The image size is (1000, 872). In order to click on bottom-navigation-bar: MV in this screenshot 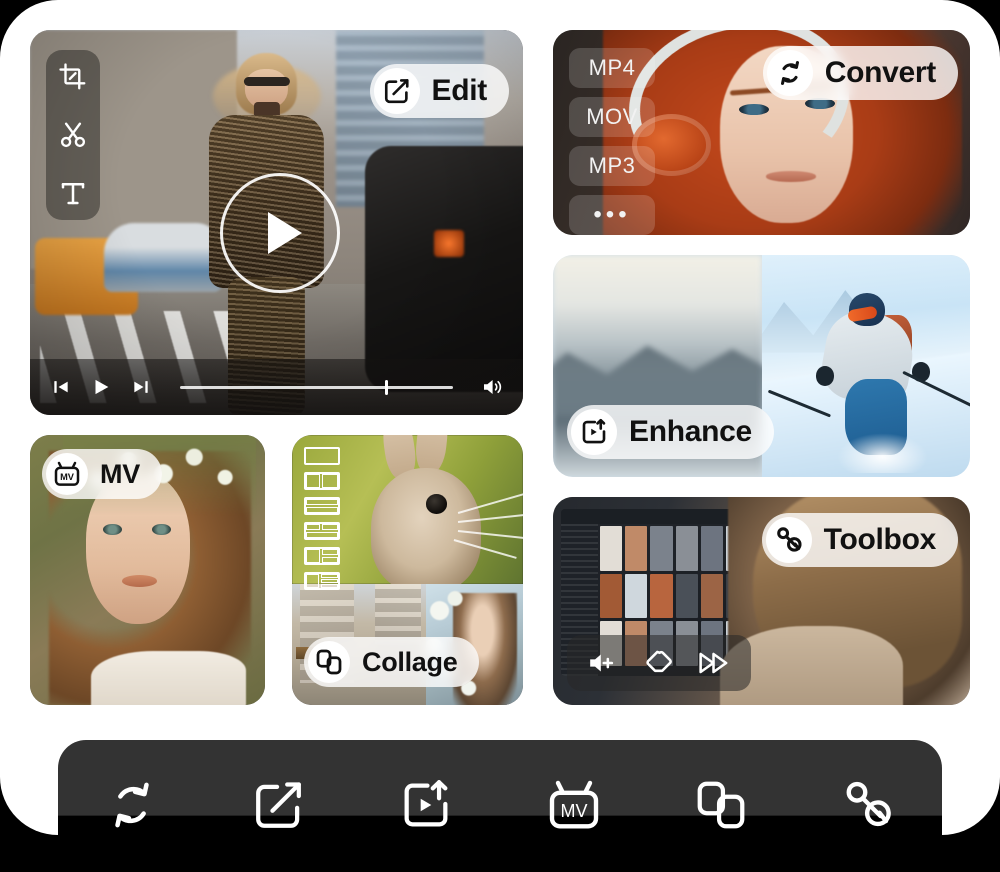, I will do `click(500, 806)`.